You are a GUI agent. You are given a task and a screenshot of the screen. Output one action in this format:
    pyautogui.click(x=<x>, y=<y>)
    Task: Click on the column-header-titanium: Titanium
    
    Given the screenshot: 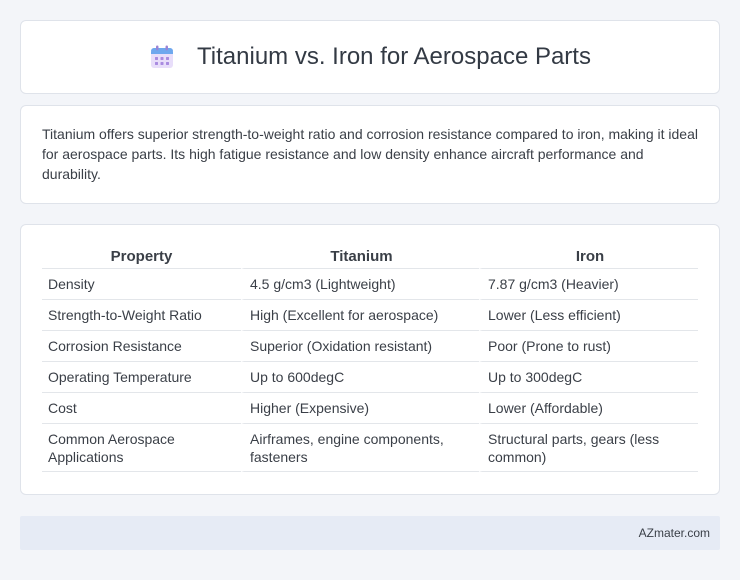 What is the action you would take?
    pyautogui.click(x=360, y=257)
    